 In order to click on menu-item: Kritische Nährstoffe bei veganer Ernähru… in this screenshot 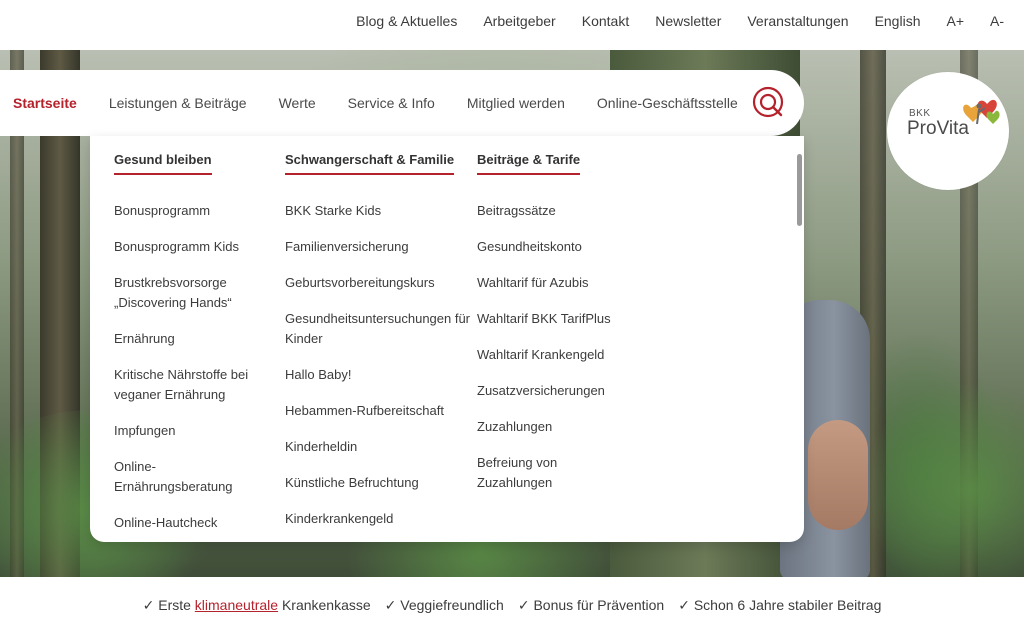, I will do `click(194, 385)`.